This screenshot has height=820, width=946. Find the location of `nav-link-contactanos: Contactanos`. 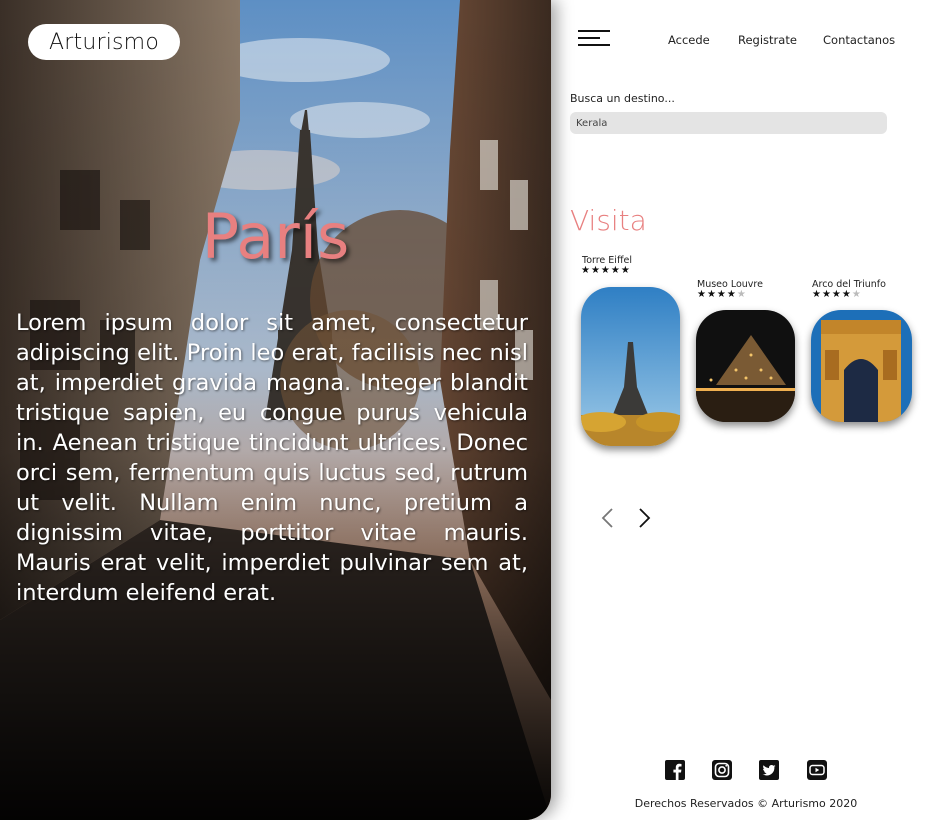

nav-link-contactanos: Contactanos is located at coordinates (859, 40).